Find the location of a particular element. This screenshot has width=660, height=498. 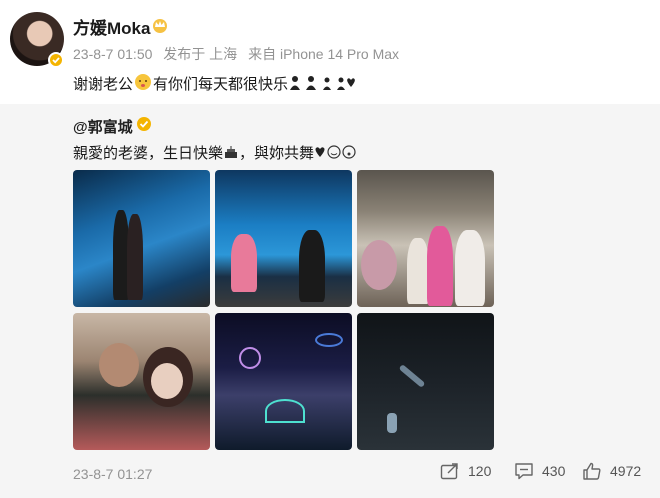

share-icon is located at coordinates (449, 471).